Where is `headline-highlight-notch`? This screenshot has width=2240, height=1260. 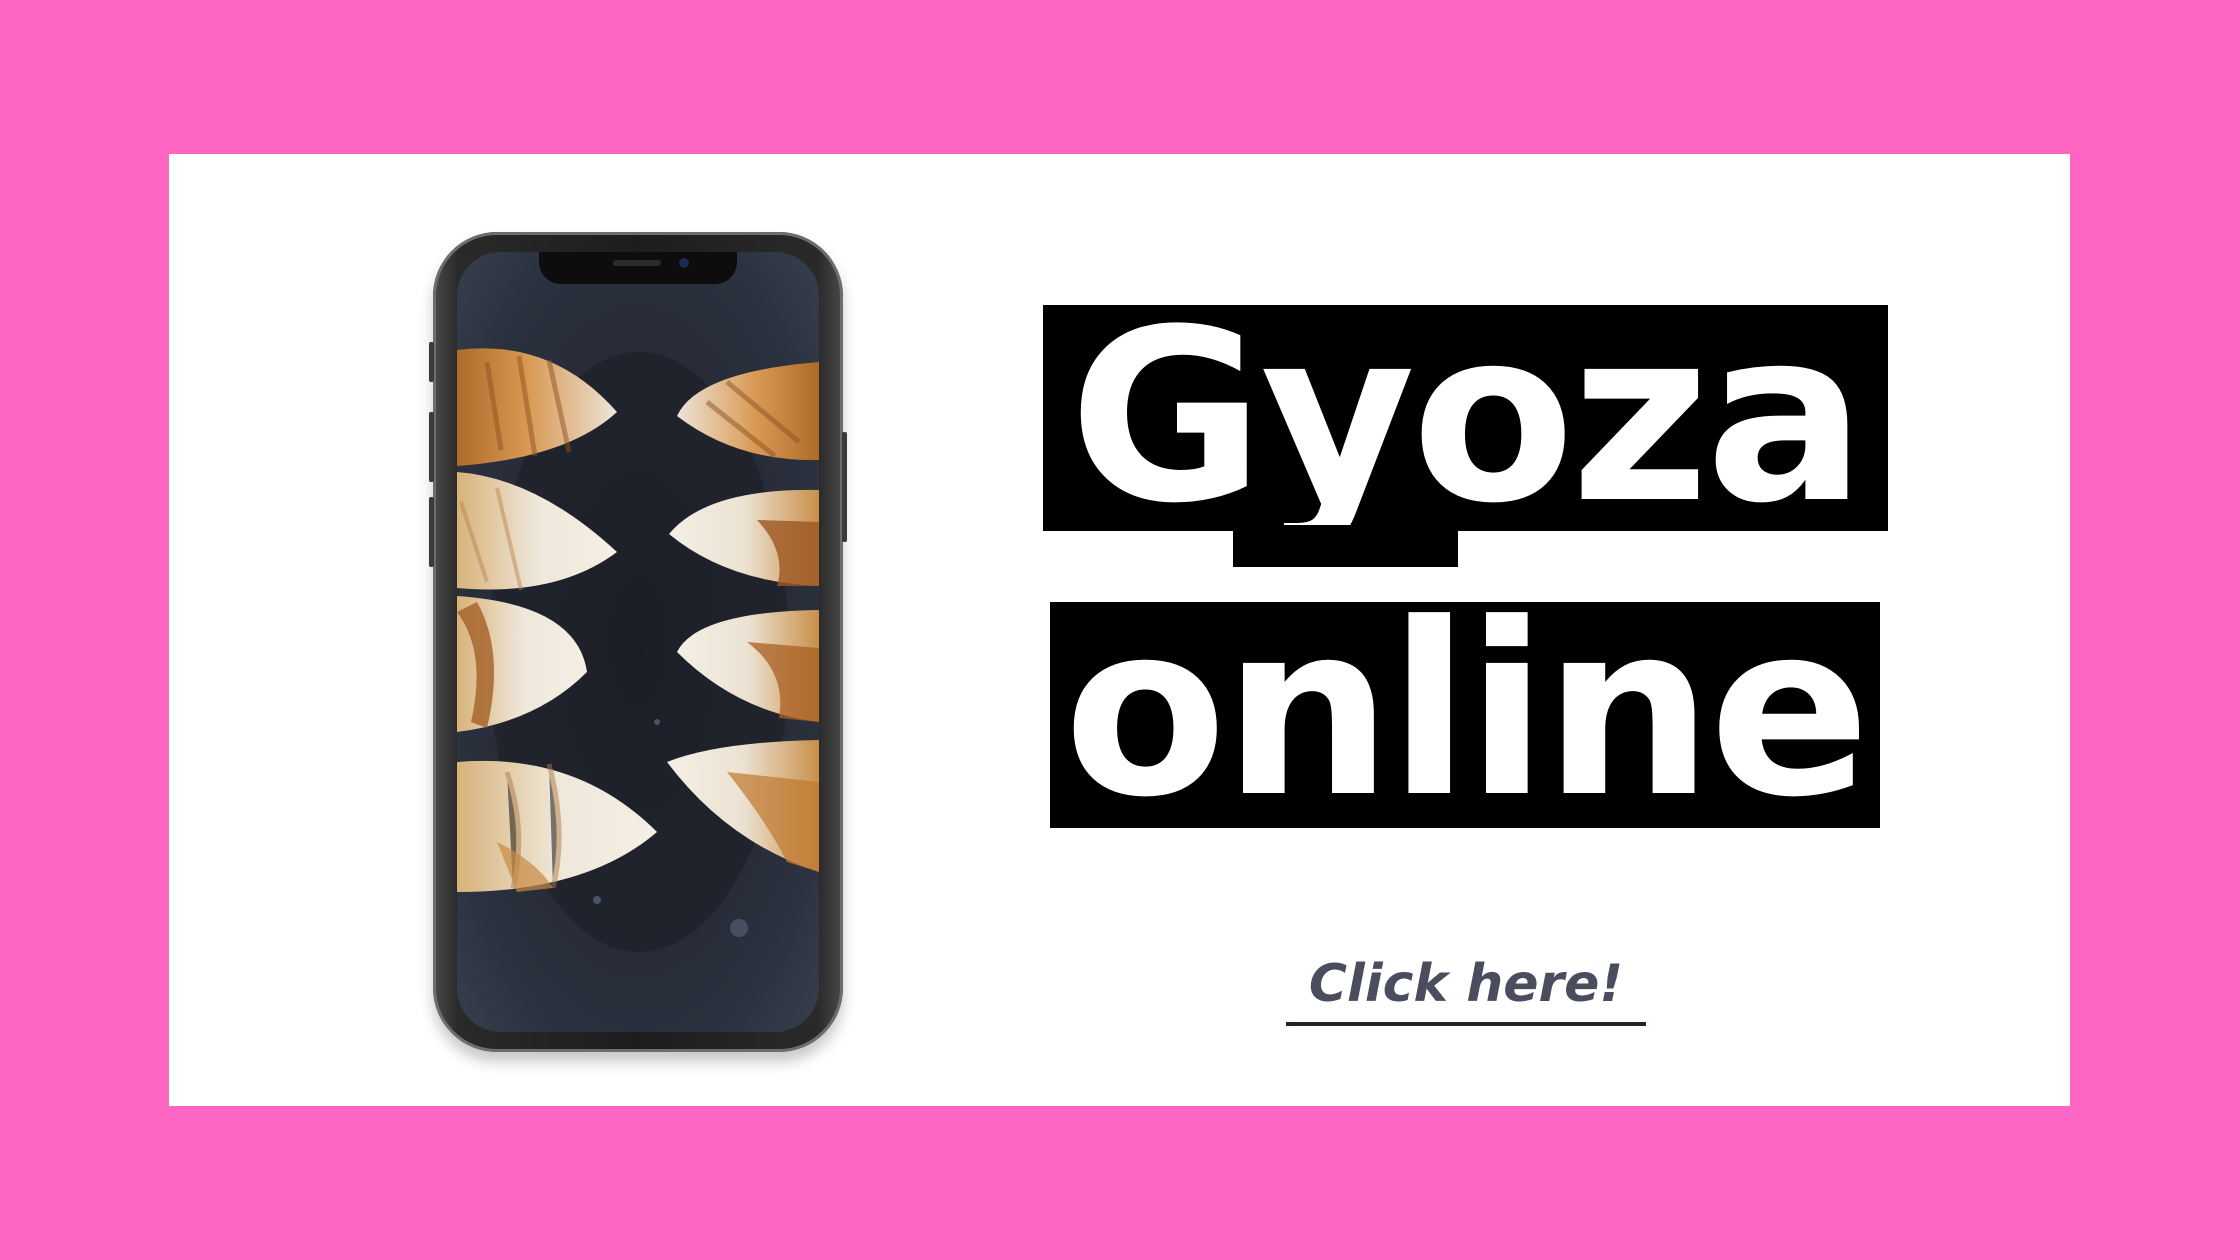
headline-highlight-notch is located at coordinates (1345, 546).